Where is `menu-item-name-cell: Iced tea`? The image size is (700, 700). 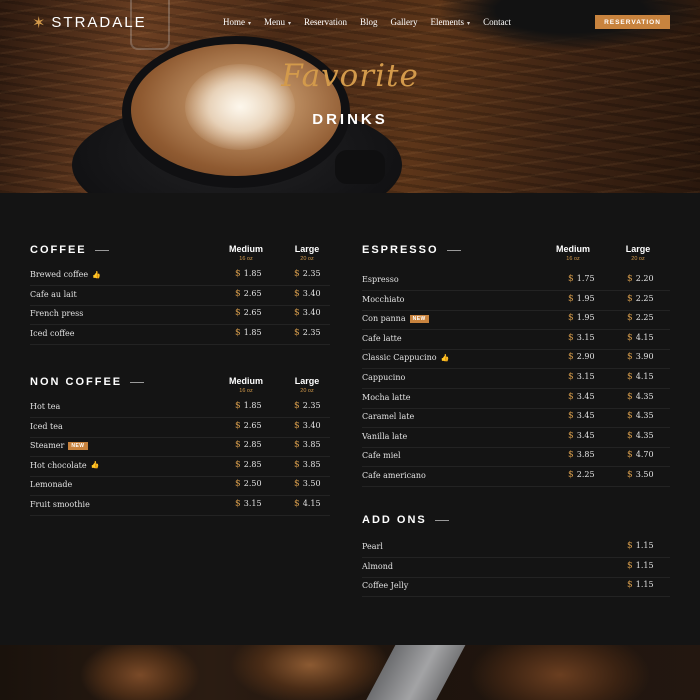
menu-item-name-cell: Iced tea is located at coordinates (46, 426).